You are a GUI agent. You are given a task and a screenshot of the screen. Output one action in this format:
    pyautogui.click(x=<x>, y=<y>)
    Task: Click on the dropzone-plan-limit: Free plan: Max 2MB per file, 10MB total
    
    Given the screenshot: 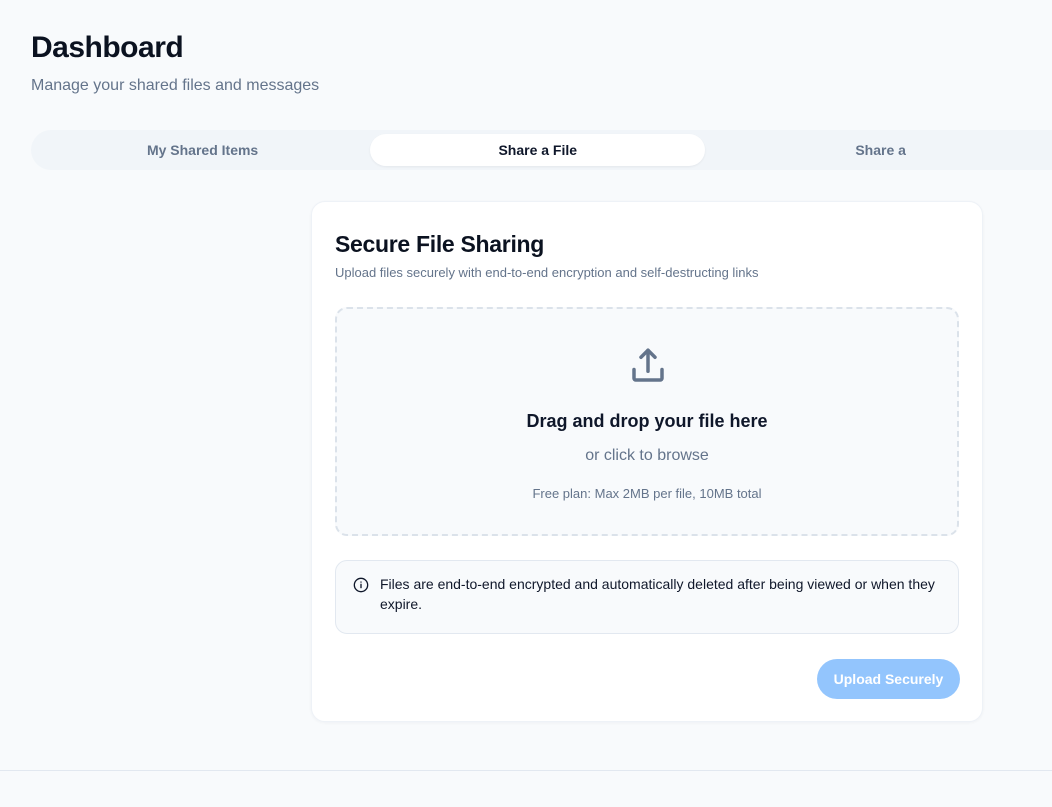 What is the action you would take?
    pyautogui.click(x=647, y=493)
    